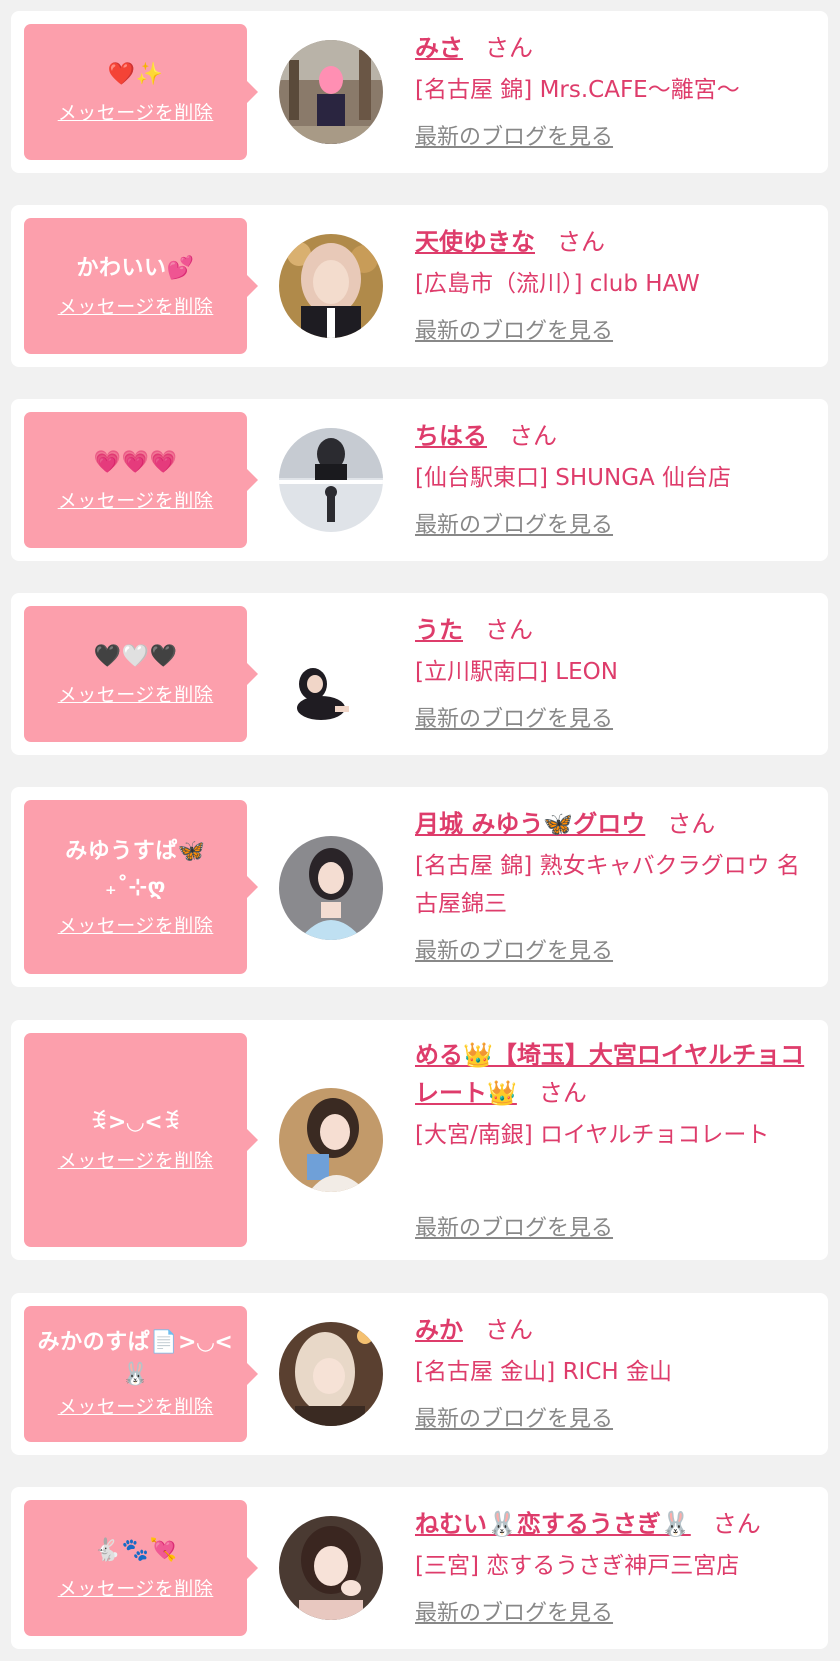 This screenshot has height=1661, width=840. I want to click on profile-info: みさ さん [名古屋 錦] Mrs.CAFE～離宮～, so click(615, 69).